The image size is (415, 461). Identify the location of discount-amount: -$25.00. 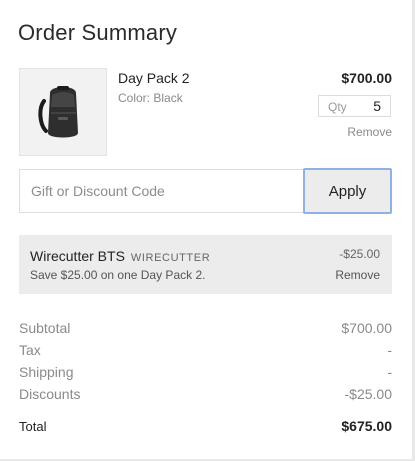
(359, 254).